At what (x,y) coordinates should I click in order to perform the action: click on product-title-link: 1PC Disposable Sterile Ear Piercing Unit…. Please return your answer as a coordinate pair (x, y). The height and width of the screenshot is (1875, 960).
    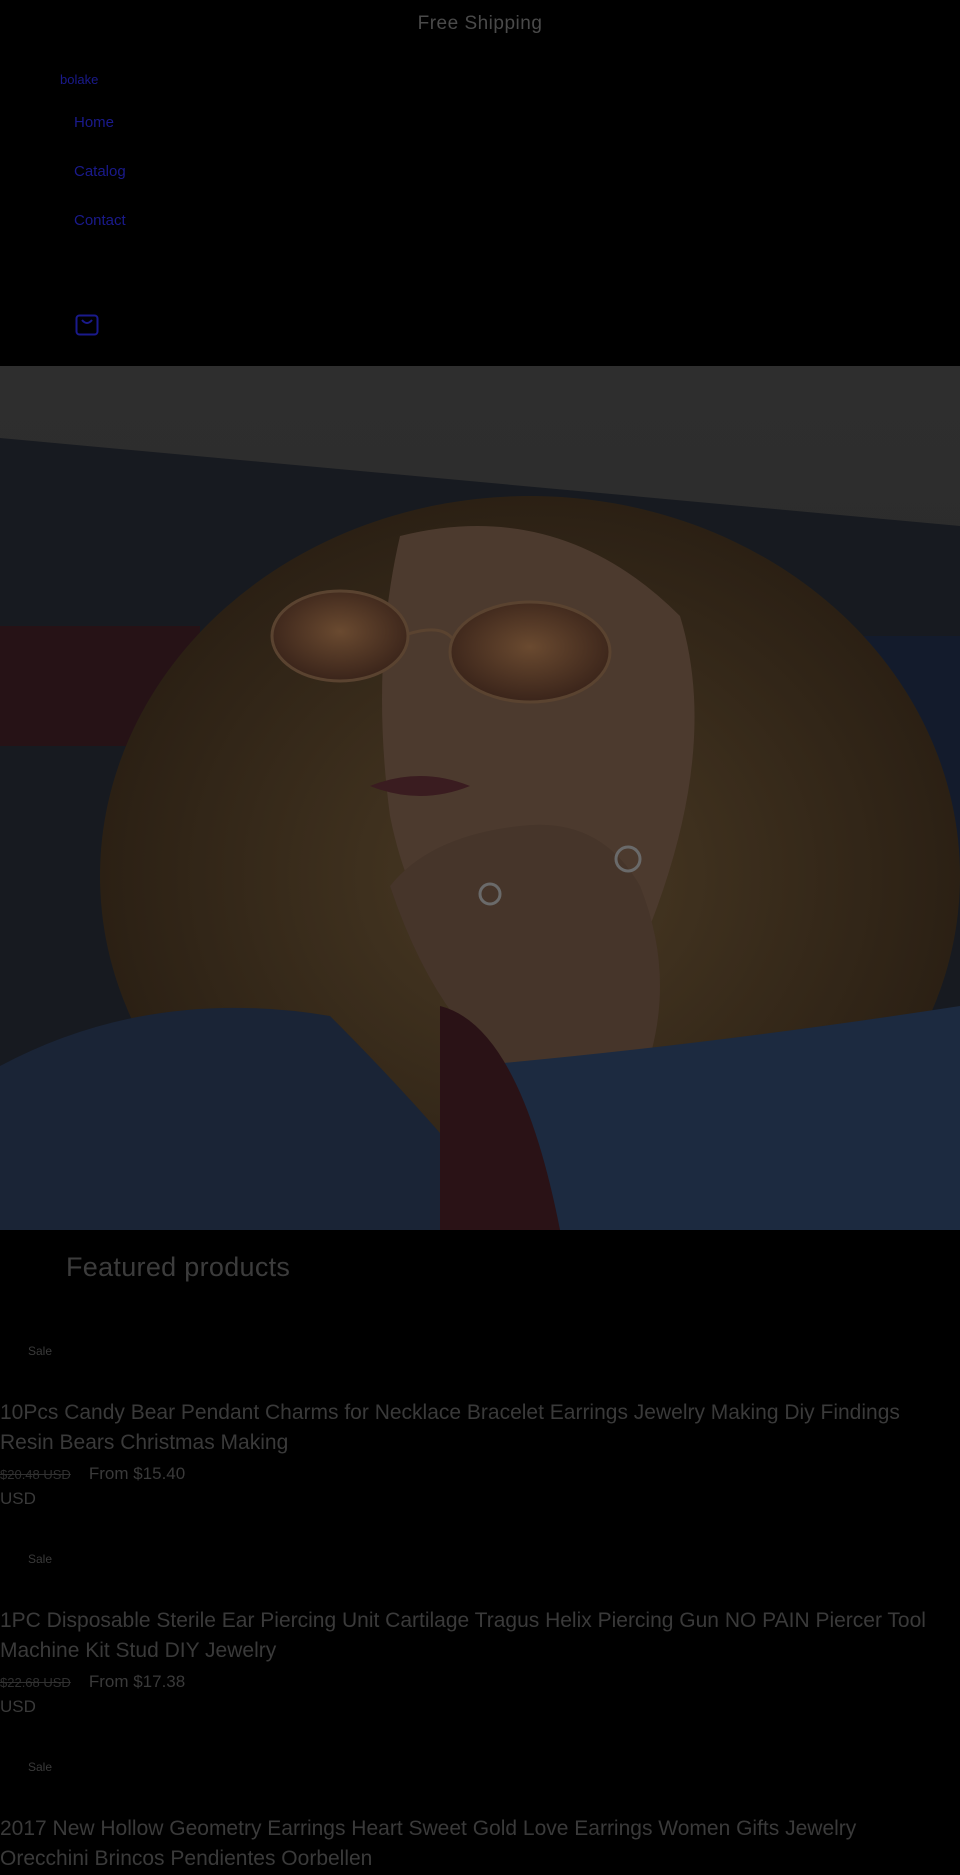
    Looking at the image, I should click on (475, 1636).